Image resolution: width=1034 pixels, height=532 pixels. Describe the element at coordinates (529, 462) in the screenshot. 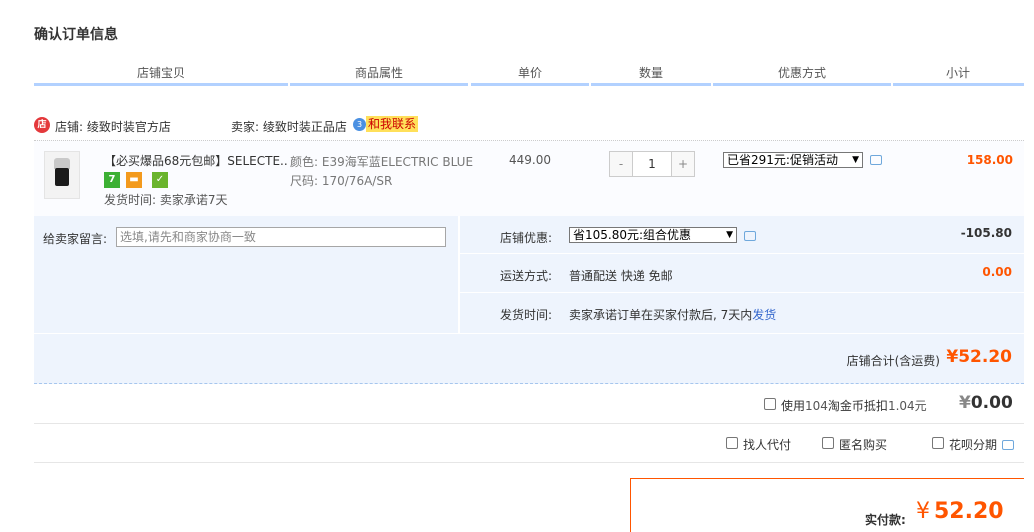

I see `divider` at that location.